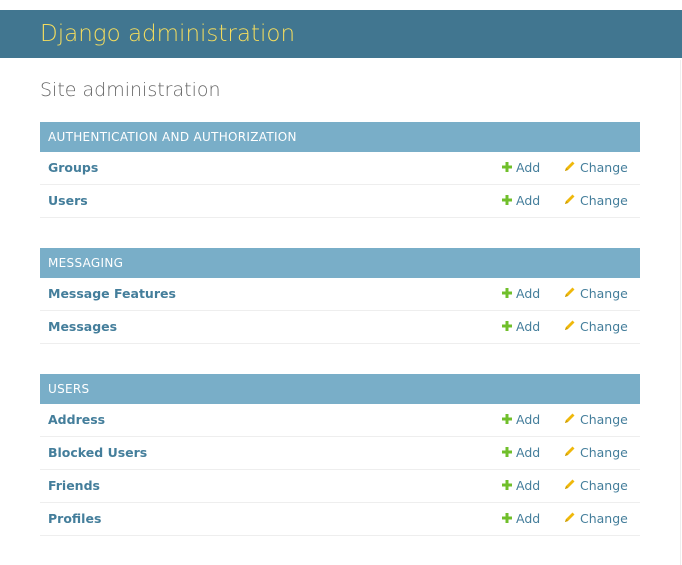 This screenshot has height=565, width=682. What do you see at coordinates (340, 420) in the screenshot?
I see `model-row: Address Add Change` at bounding box center [340, 420].